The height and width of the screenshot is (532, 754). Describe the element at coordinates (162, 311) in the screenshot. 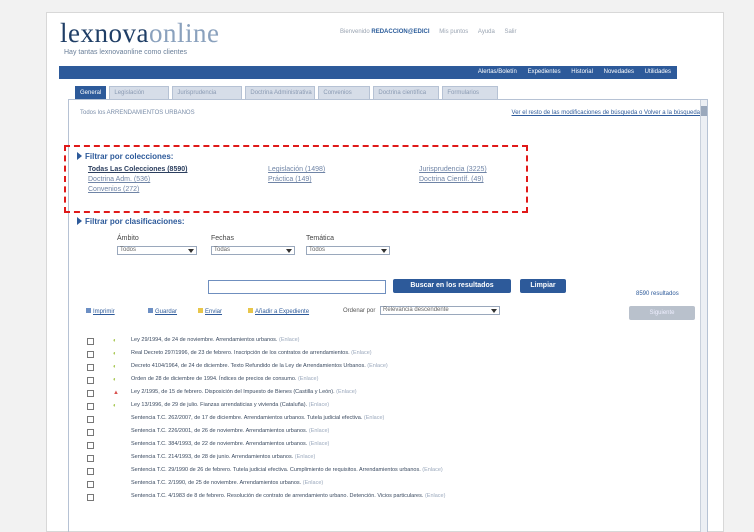

I see `save-button: Guardar` at that location.